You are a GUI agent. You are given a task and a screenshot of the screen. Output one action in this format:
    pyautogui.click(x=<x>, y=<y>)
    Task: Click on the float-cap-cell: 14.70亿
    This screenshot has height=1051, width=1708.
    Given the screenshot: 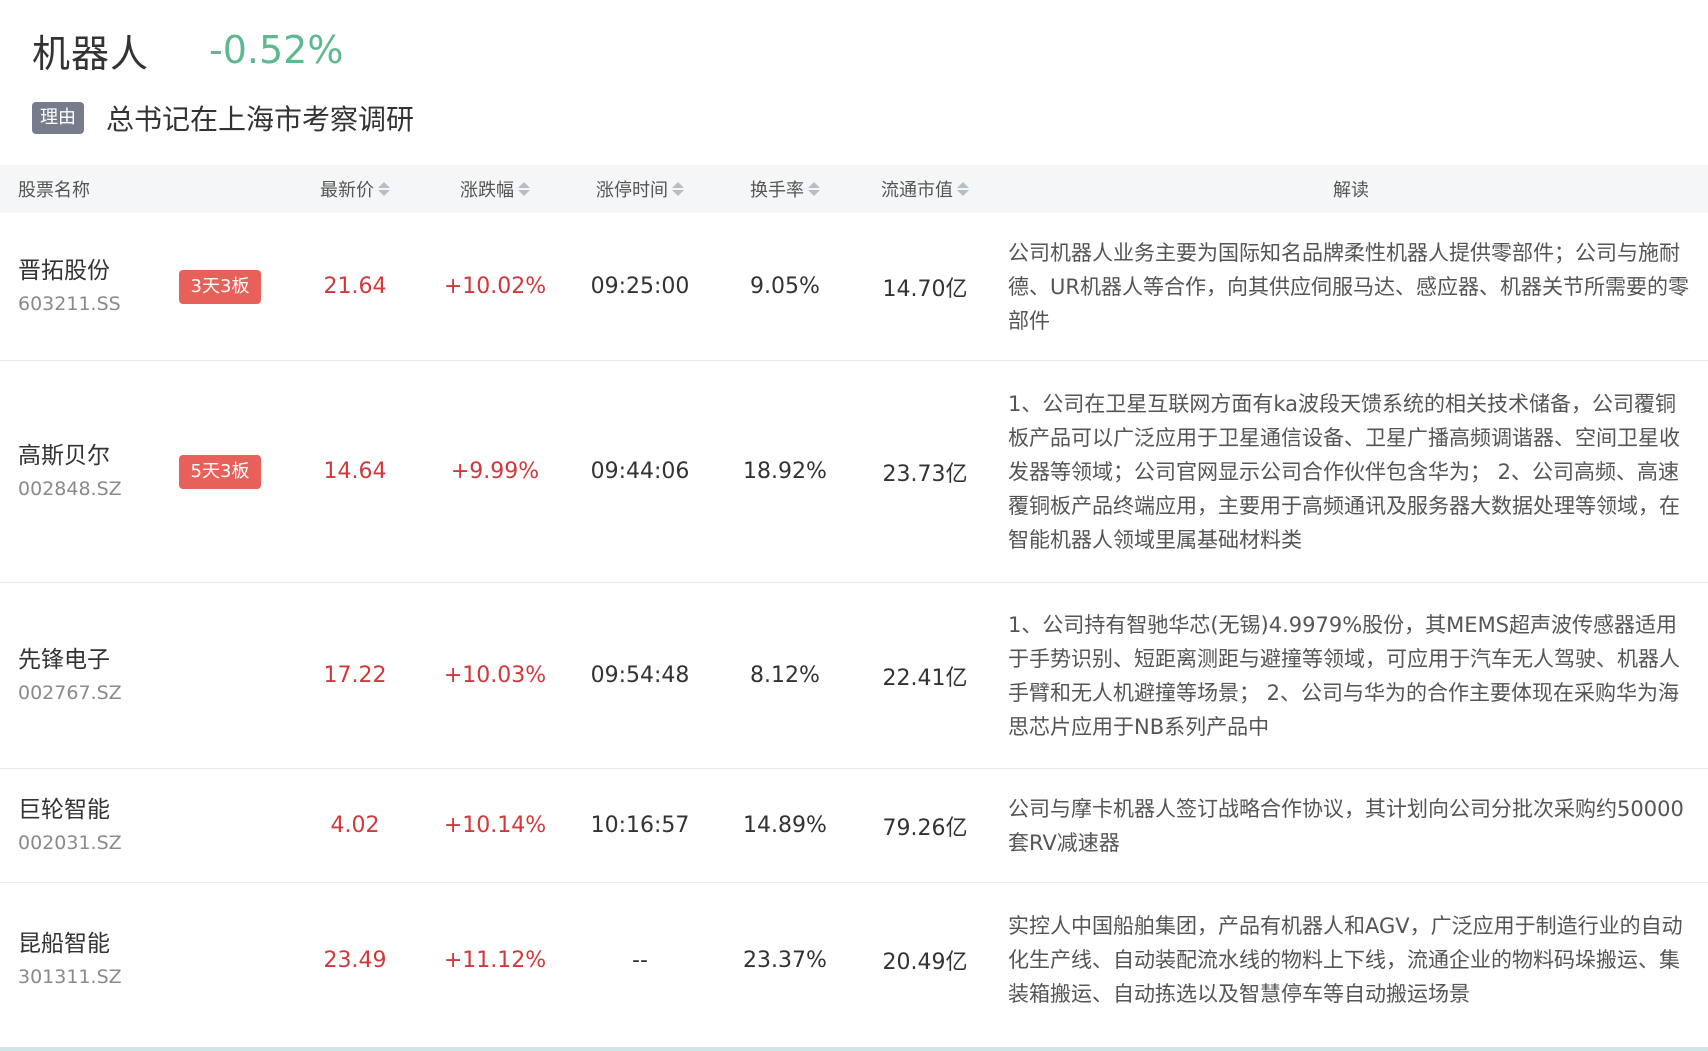 What is the action you would take?
    pyautogui.click(x=925, y=289)
    